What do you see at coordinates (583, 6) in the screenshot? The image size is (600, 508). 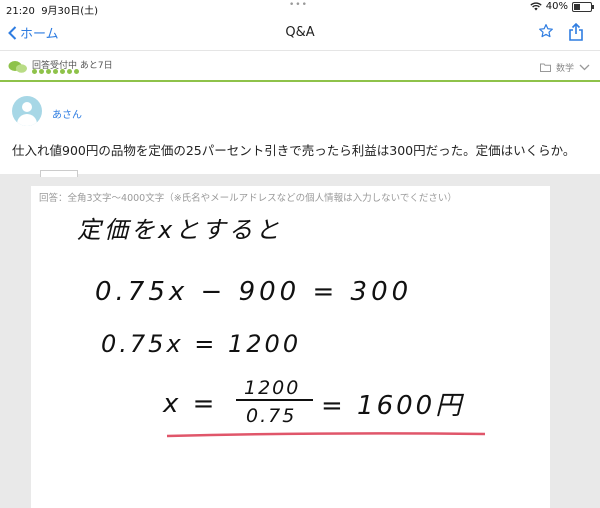 I see `battery-icon` at bounding box center [583, 6].